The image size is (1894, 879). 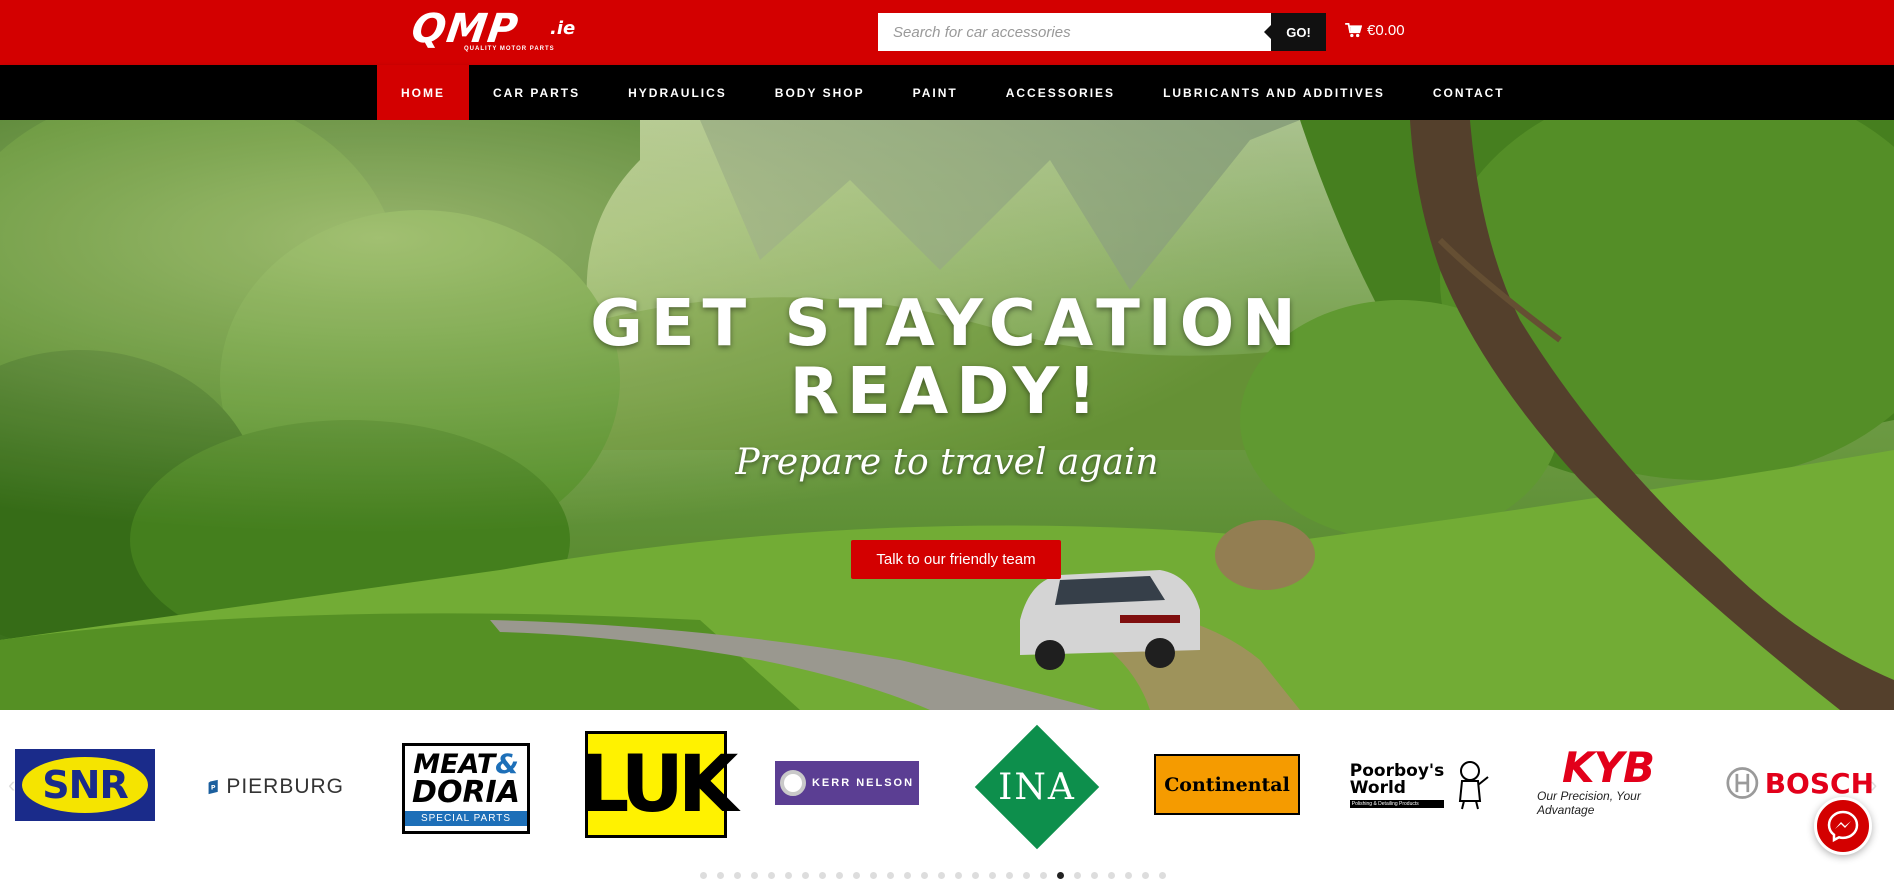 What do you see at coordinates (498, 31) in the screenshot?
I see `site-logo: QMP .ie QUALITY MOTOR PARTS` at bounding box center [498, 31].